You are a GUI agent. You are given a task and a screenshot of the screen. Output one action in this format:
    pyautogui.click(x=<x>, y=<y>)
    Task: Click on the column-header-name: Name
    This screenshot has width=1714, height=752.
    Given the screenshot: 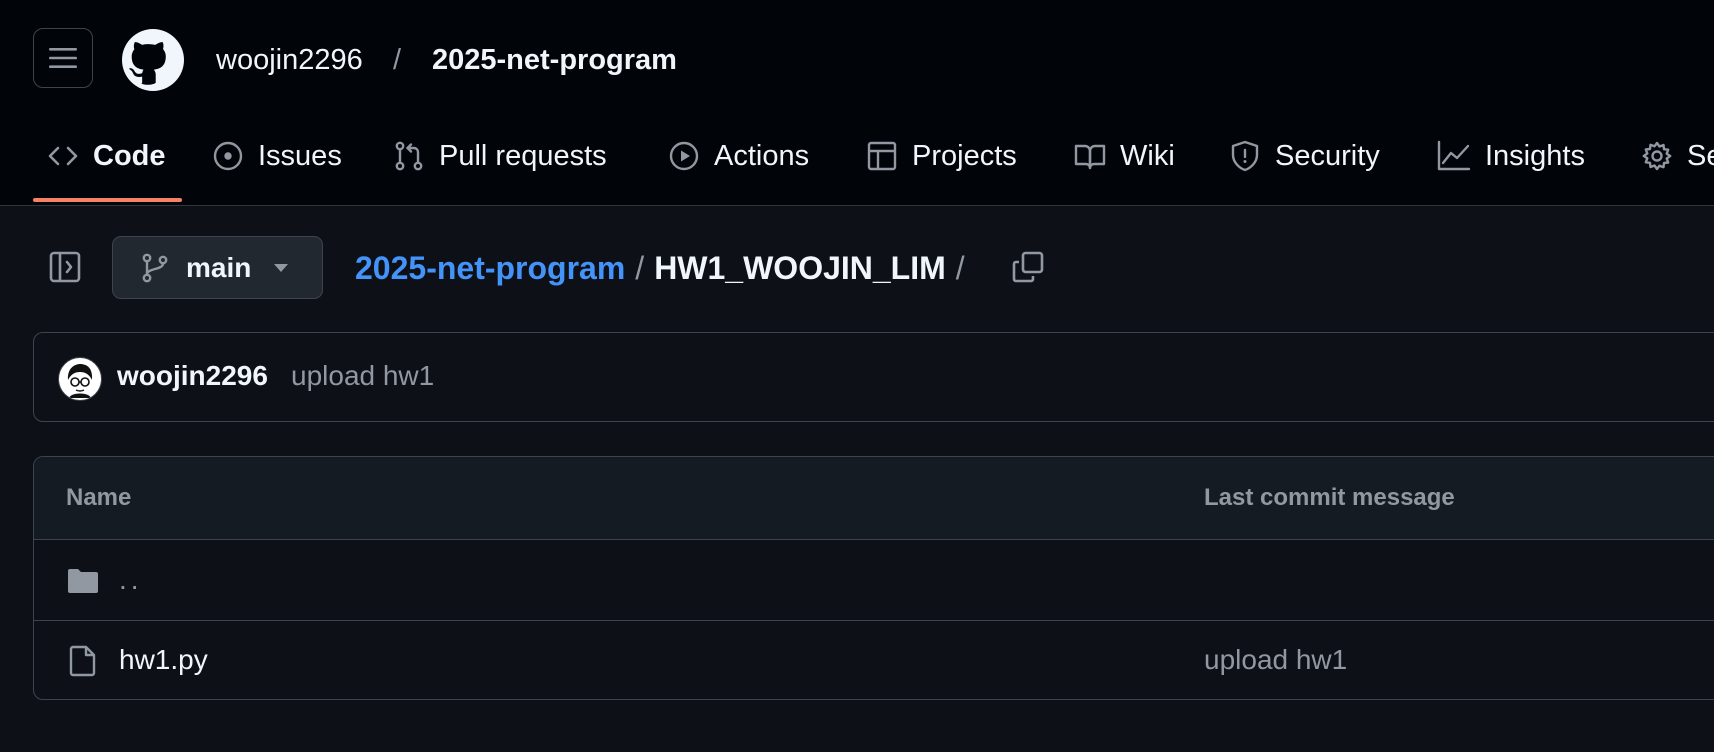 What is the action you would take?
    pyautogui.click(x=99, y=497)
    